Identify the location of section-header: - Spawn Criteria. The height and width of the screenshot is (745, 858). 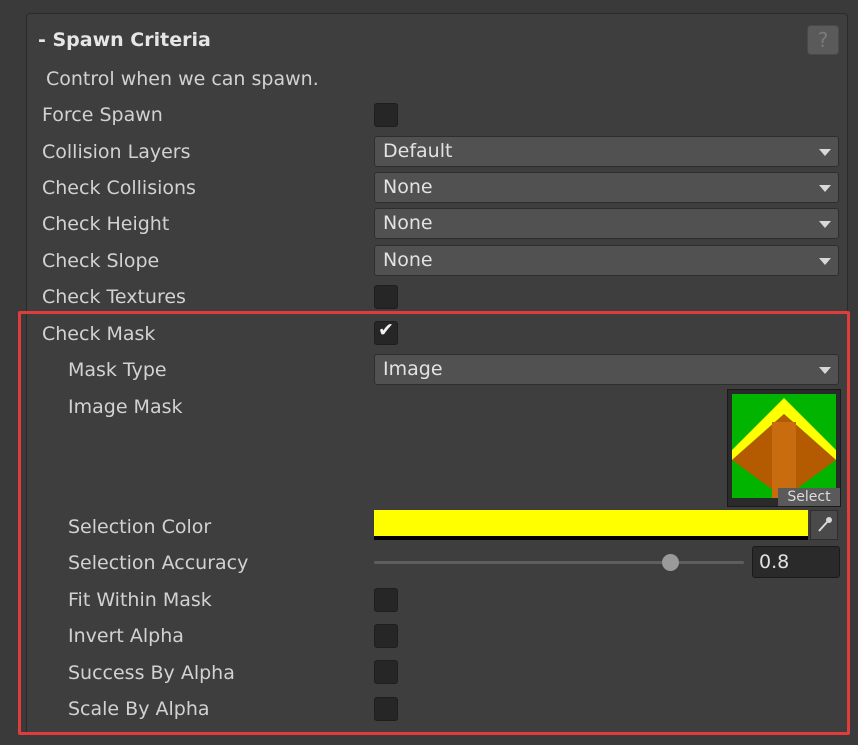
(436, 39).